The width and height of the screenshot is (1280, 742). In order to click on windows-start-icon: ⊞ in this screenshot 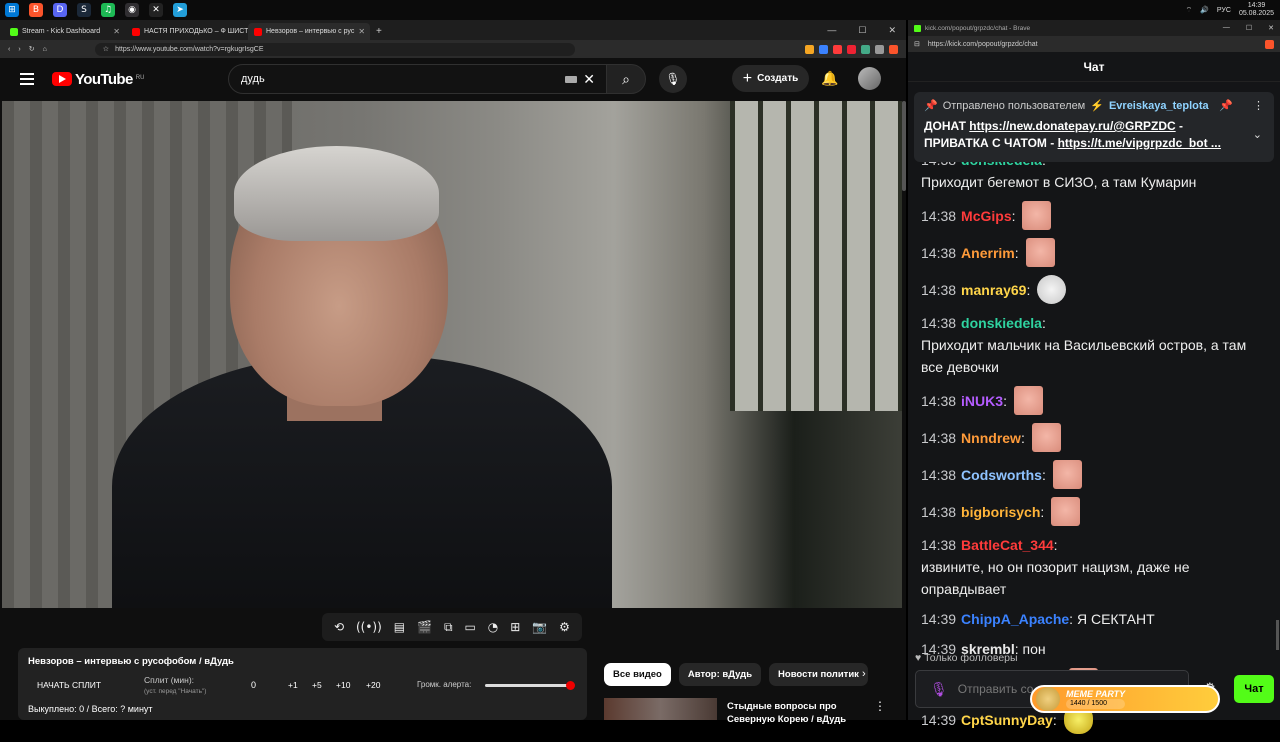, I will do `click(12, 10)`.